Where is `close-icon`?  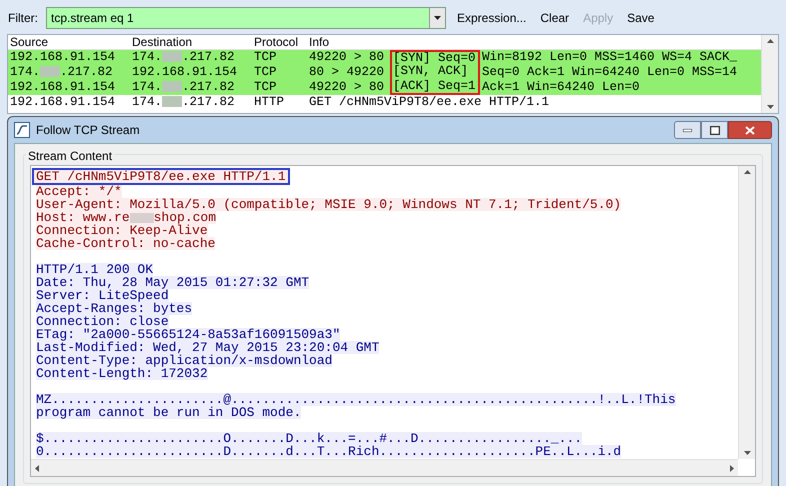
close-icon is located at coordinates (750, 130).